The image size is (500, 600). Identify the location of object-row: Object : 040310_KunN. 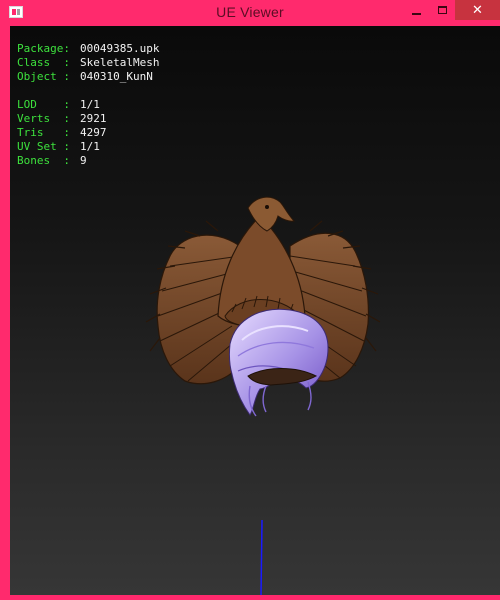
(88, 77).